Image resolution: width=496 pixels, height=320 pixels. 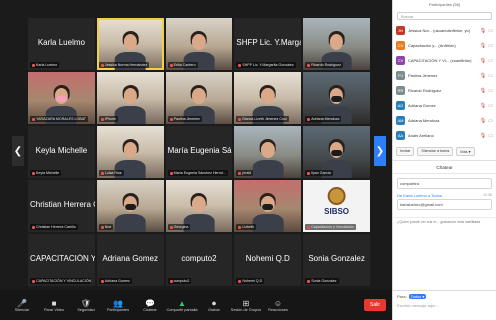 I want to click on video-tile: Paulina Jimenez, so click(x=199, y=98).